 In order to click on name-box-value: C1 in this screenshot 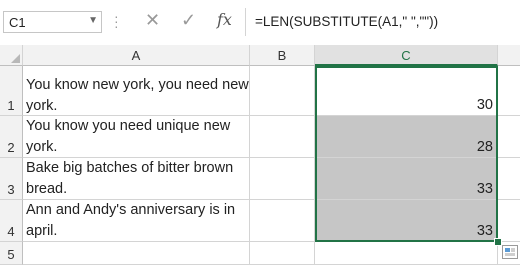, I will do `click(17, 22)`.